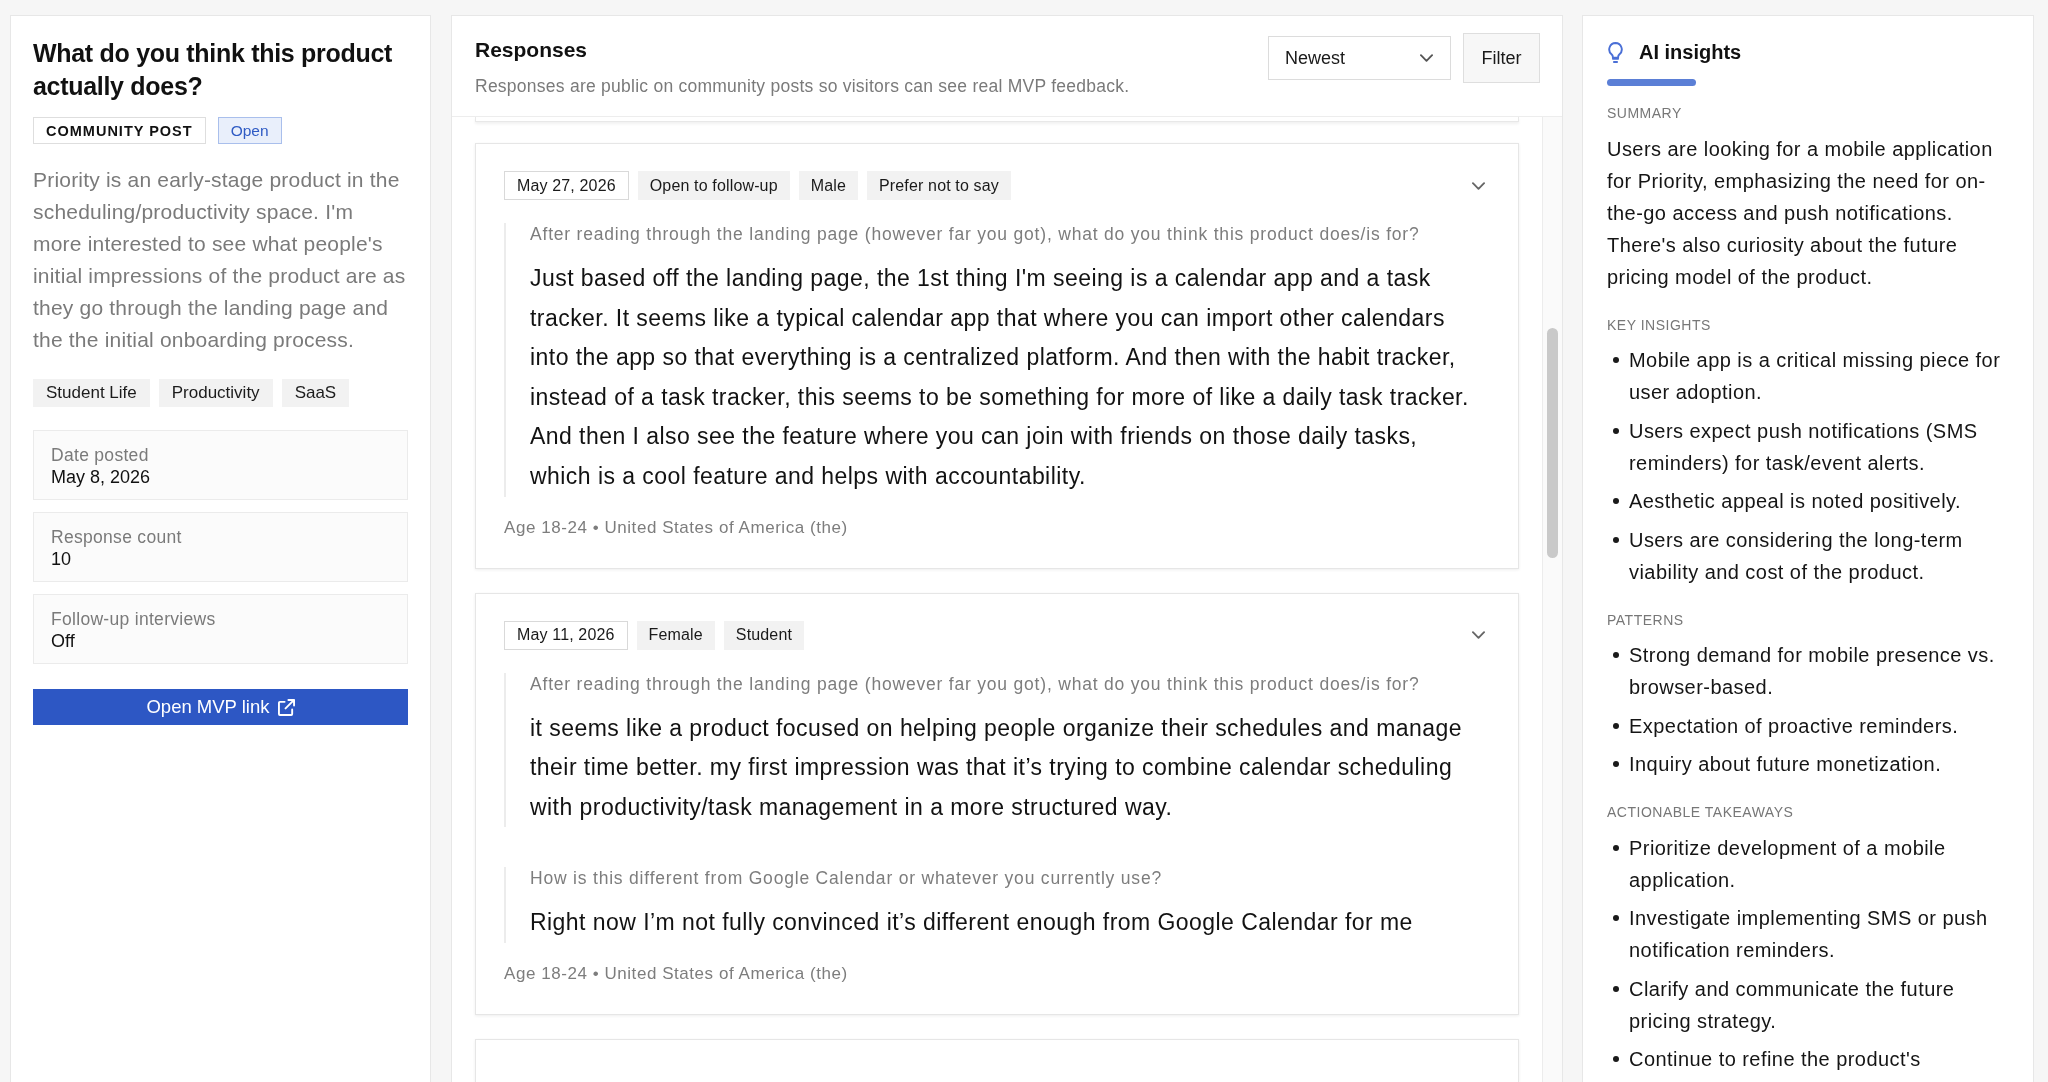 This screenshot has height=1082, width=2048. What do you see at coordinates (1795, 501) in the screenshot?
I see `insight-item: Aesthetic appeal is noted positively.` at bounding box center [1795, 501].